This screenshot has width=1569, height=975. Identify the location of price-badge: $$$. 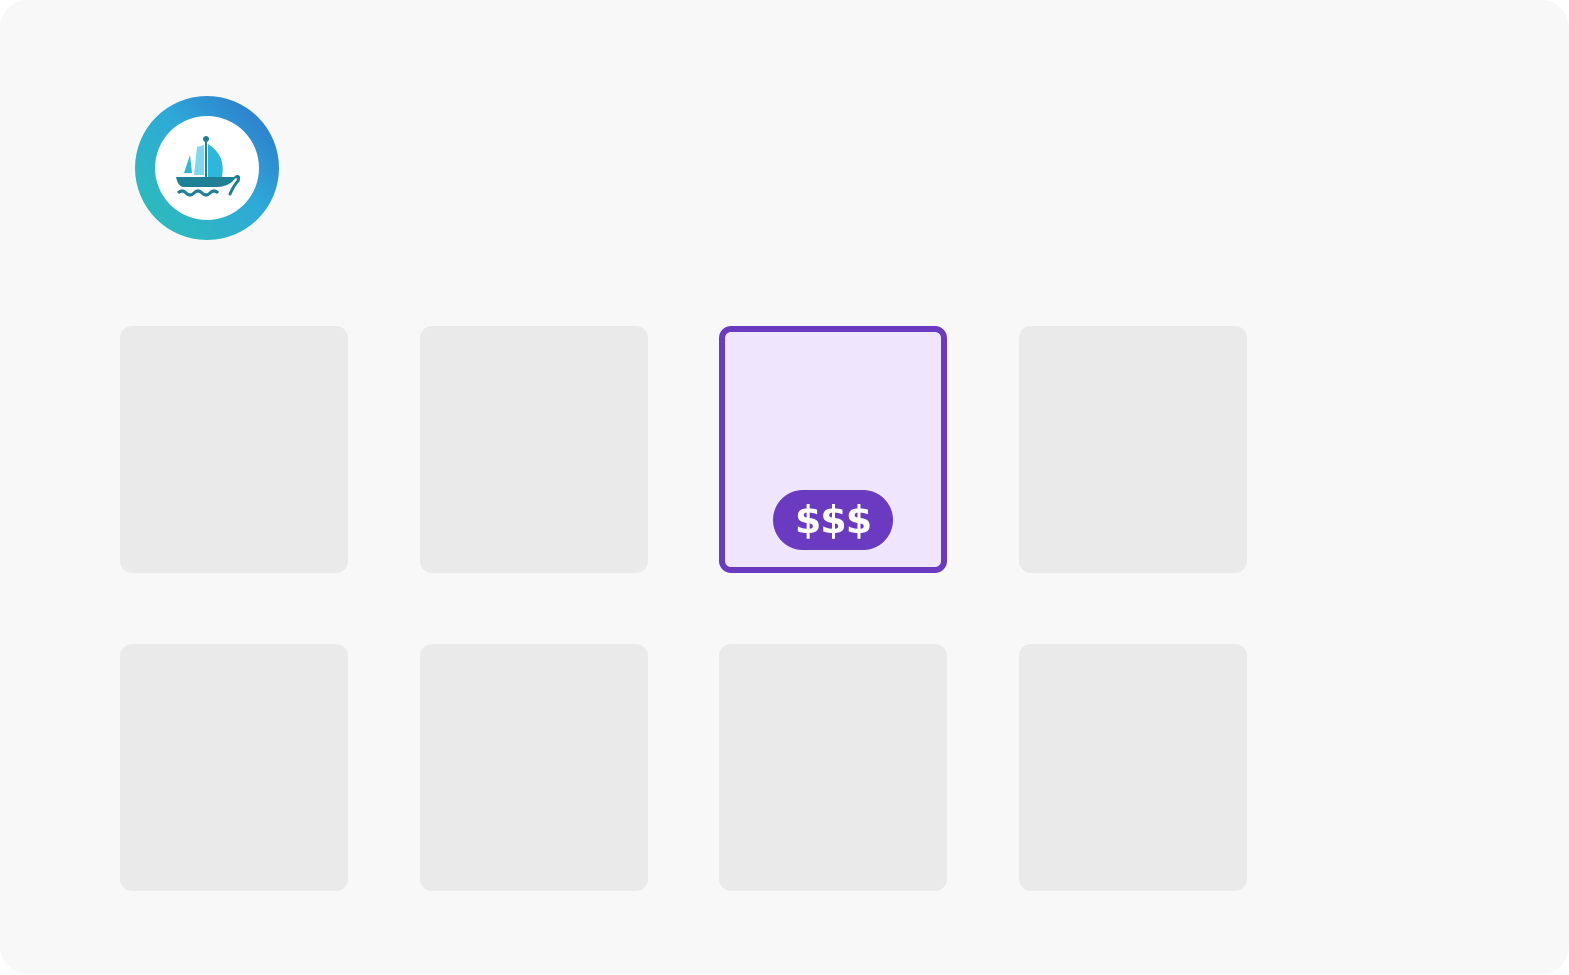
(833, 520).